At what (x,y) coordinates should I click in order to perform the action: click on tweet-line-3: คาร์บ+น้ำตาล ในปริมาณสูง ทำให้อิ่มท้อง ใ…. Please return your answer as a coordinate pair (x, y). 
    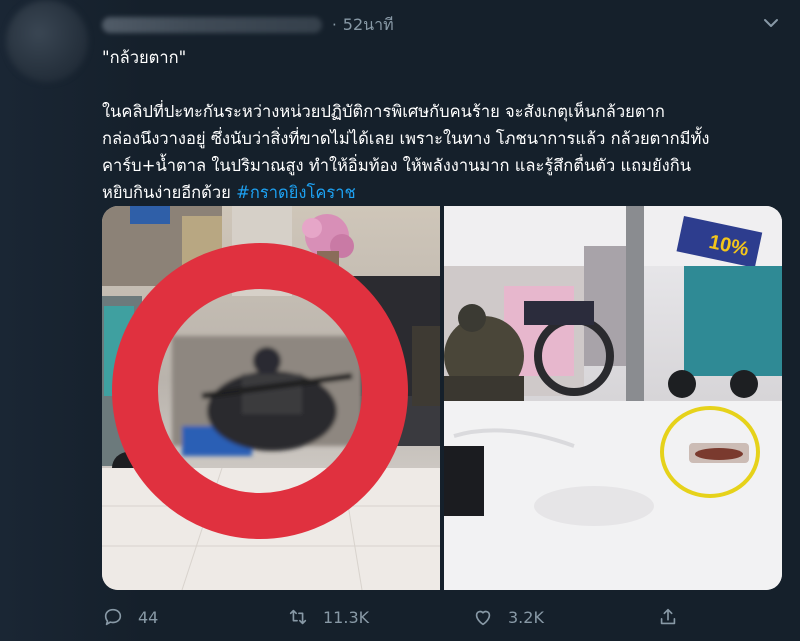
    Looking at the image, I should click on (396, 165).